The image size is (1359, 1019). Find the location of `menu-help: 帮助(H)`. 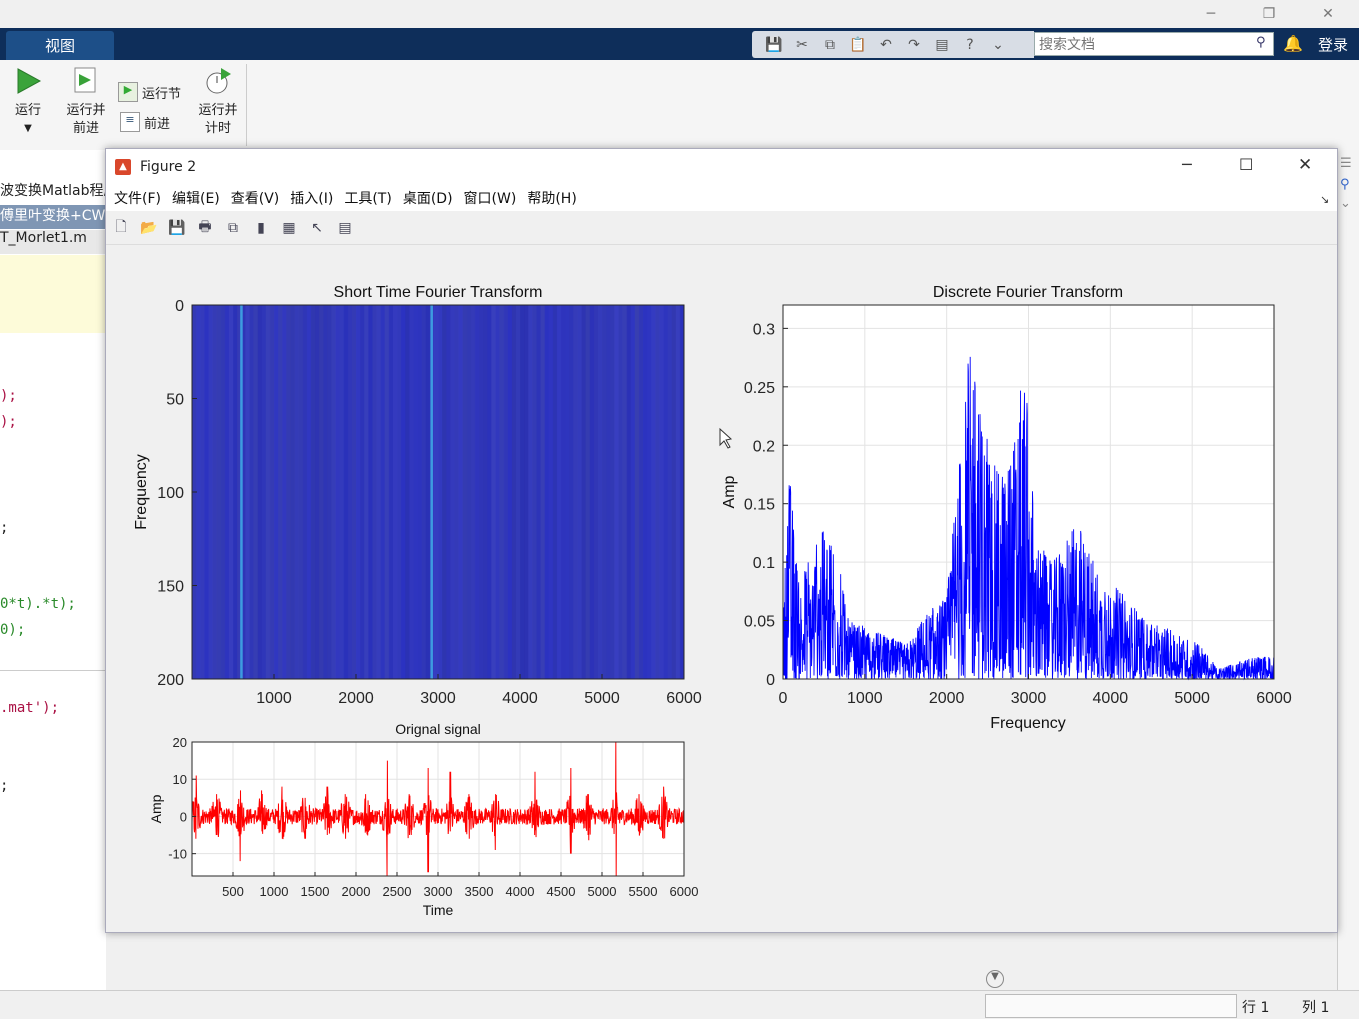

menu-help: 帮助(H) is located at coordinates (555, 198).